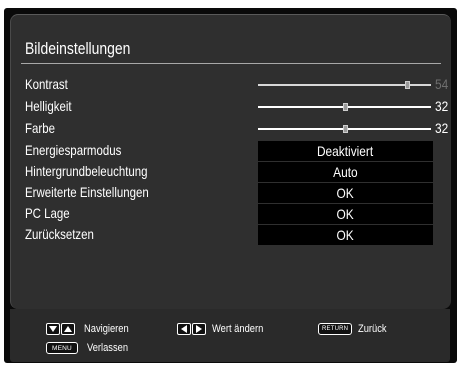 The image size is (461, 369). I want to click on setting-value: 54, so click(442, 84).